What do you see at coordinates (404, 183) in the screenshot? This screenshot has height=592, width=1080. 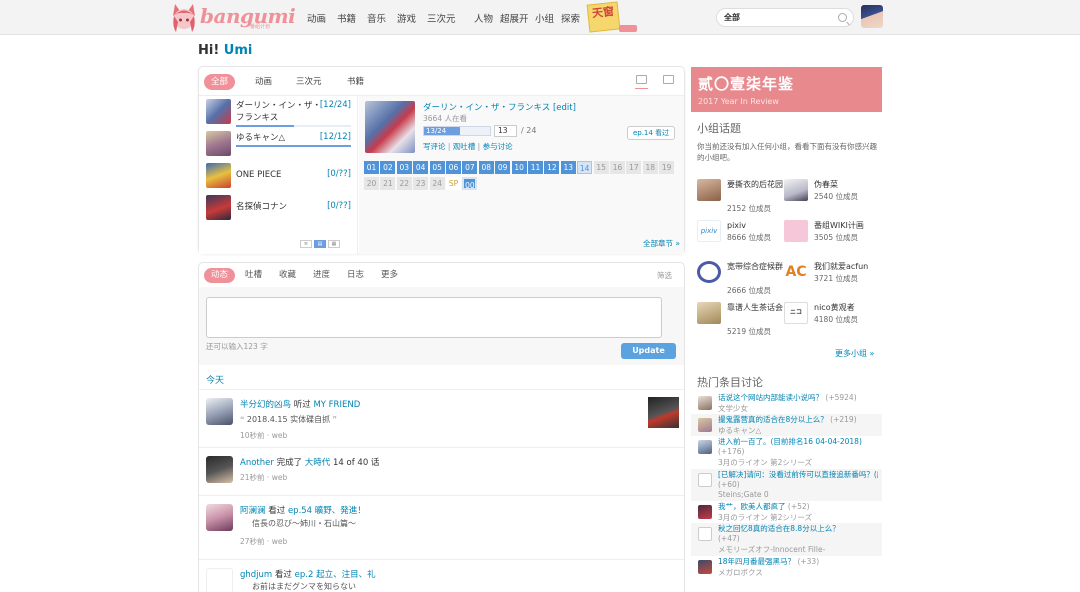 I see `episode-button: 22` at bounding box center [404, 183].